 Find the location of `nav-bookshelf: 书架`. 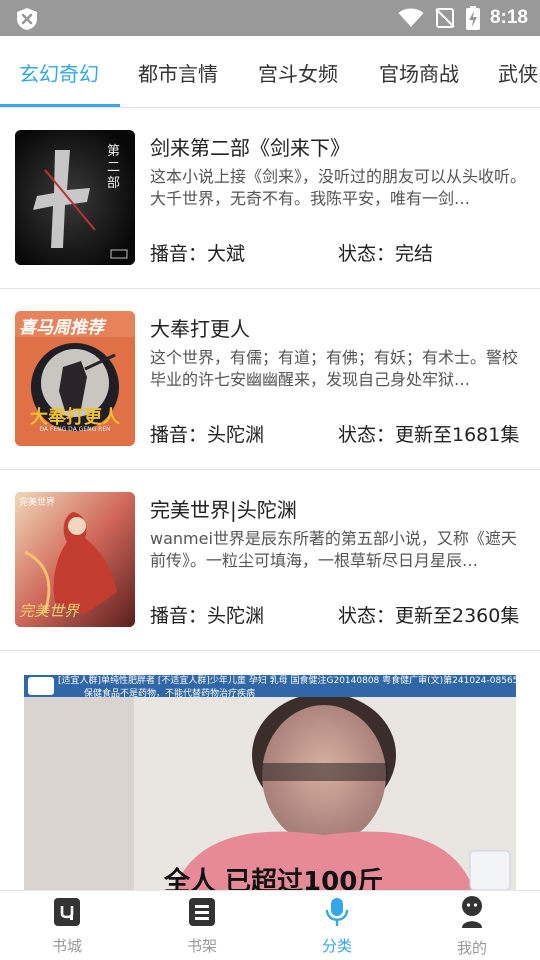

nav-bookshelf: 书架 is located at coordinates (202, 925).